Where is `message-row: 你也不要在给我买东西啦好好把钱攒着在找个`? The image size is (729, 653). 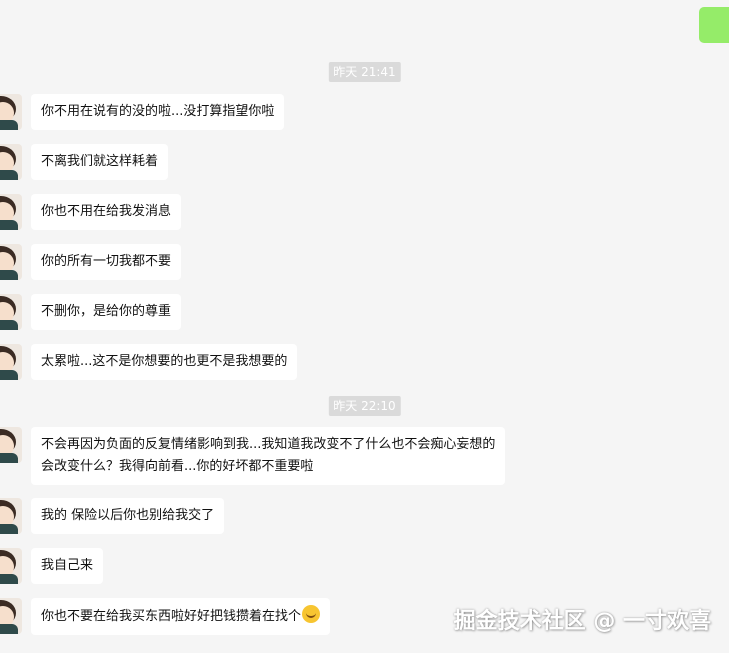 message-row: 你也不要在给我买东西啦好好把钱攒着在找个 is located at coordinates (165, 616).